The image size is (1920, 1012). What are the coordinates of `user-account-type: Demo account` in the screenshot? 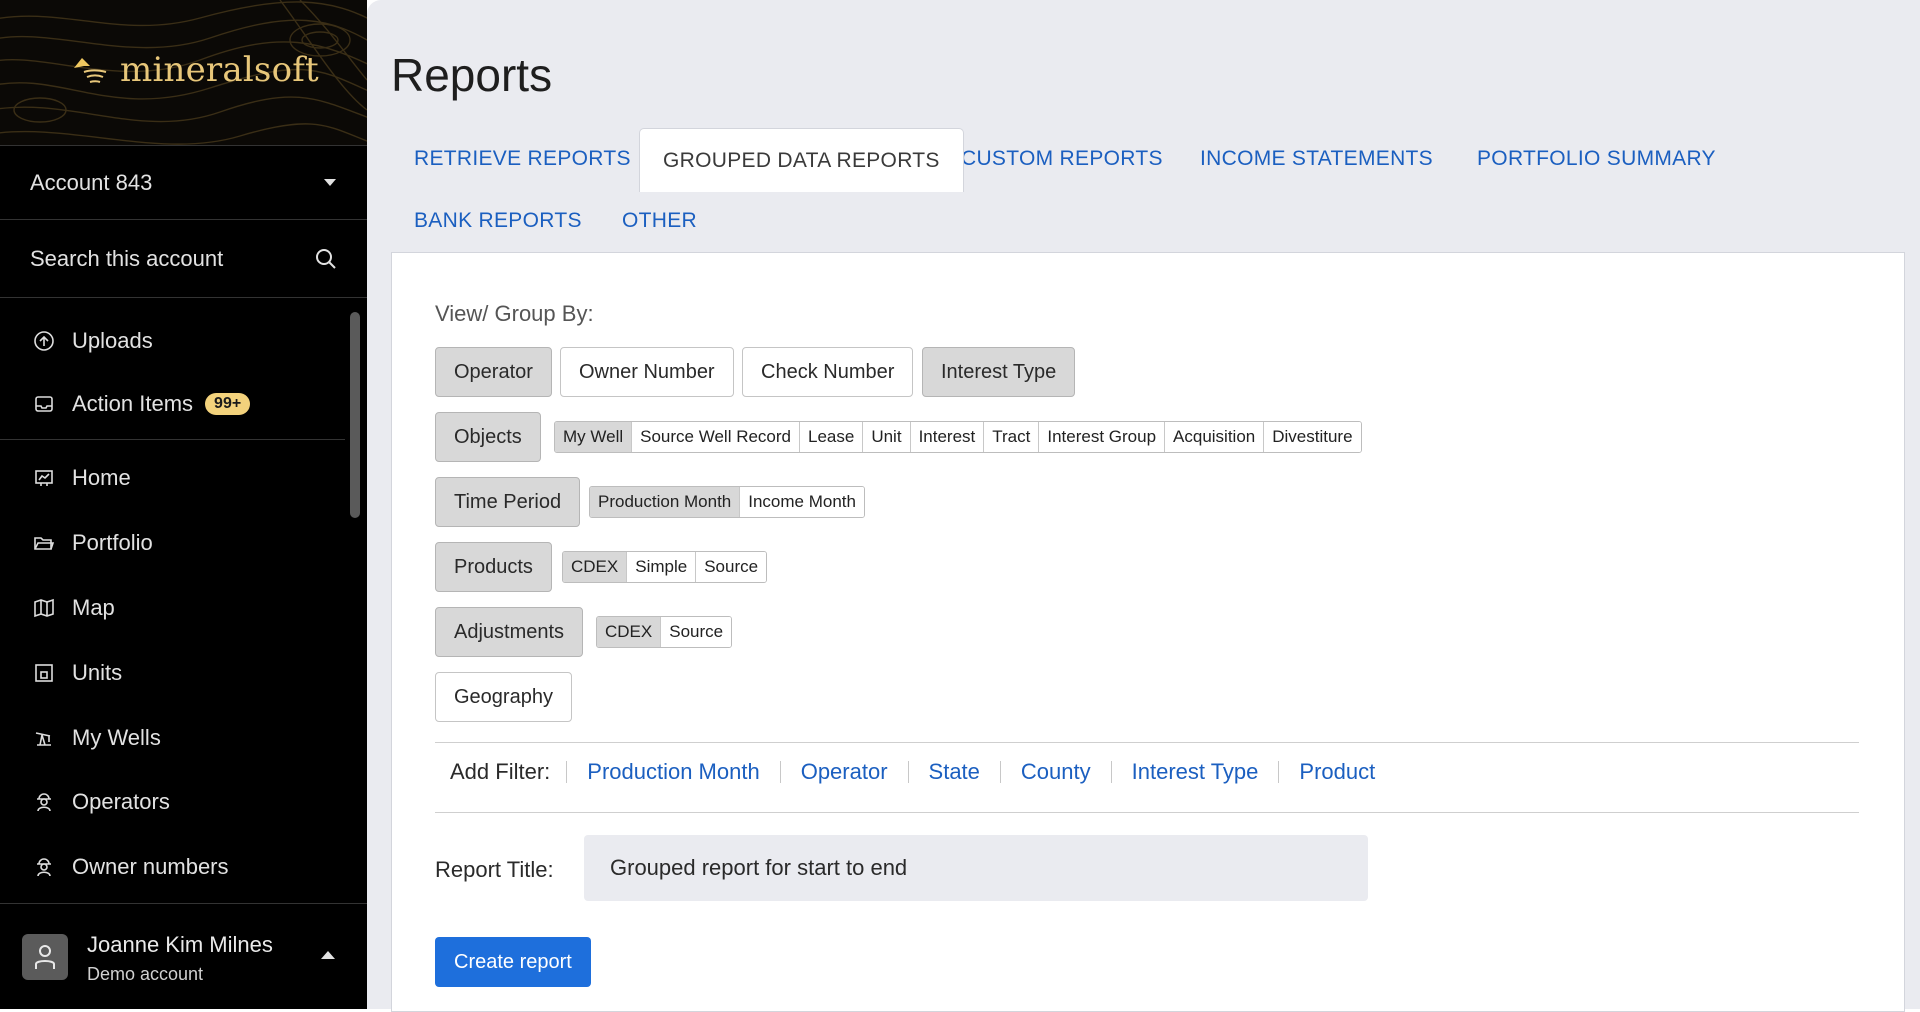 It's located at (145, 974).